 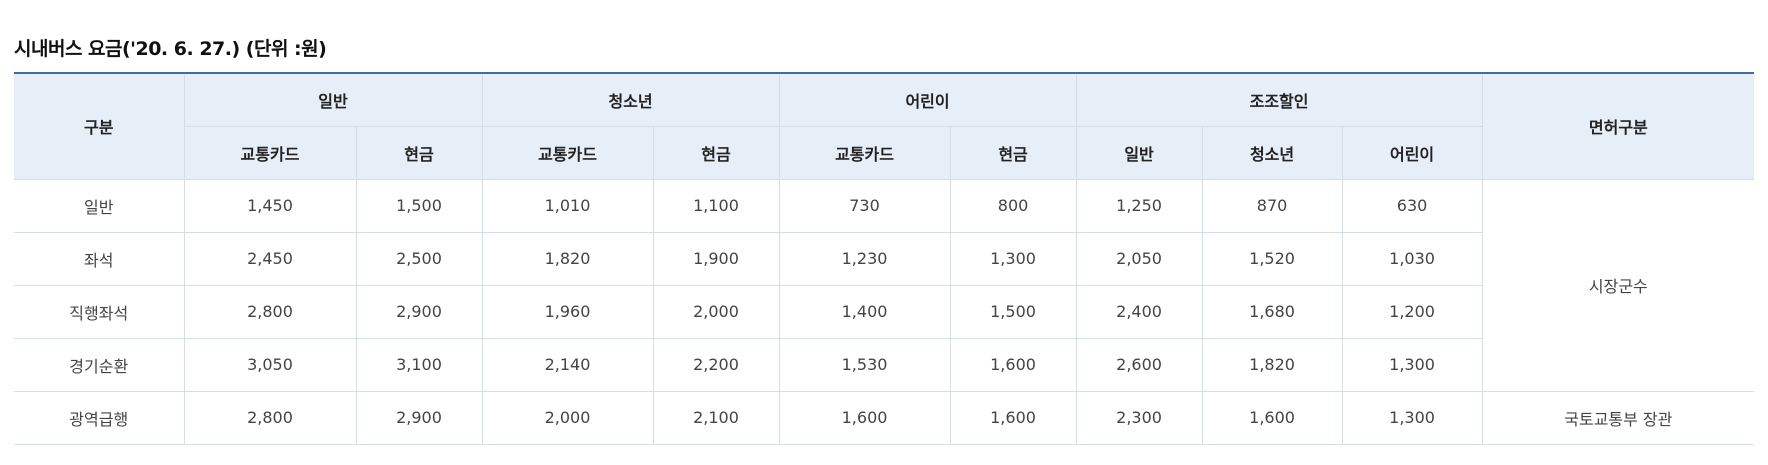 What do you see at coordinates (270, 364) in the screenshot?
I see `fare-cell: 3,050` at bounding box center [270, 364].